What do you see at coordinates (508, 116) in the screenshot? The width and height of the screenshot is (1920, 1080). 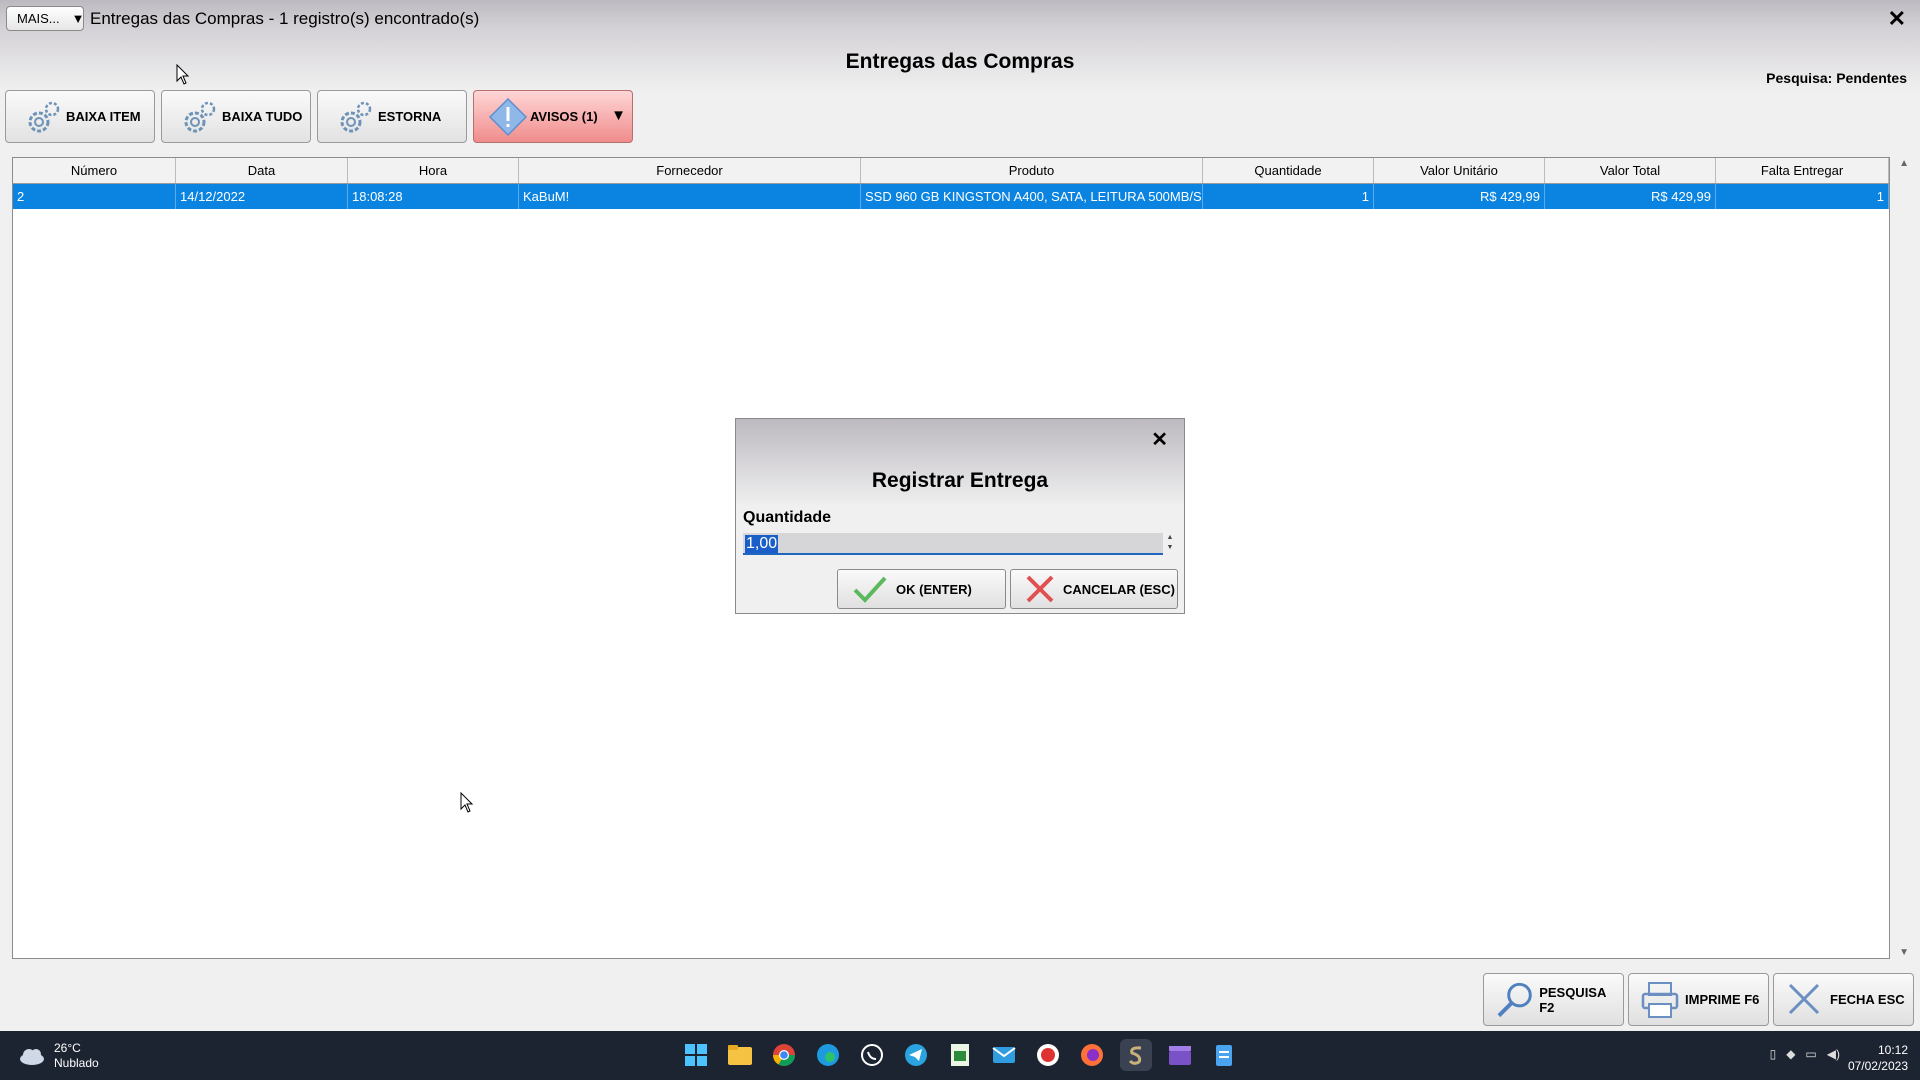 I see `warning-icon` at bounding box center [508, 116].